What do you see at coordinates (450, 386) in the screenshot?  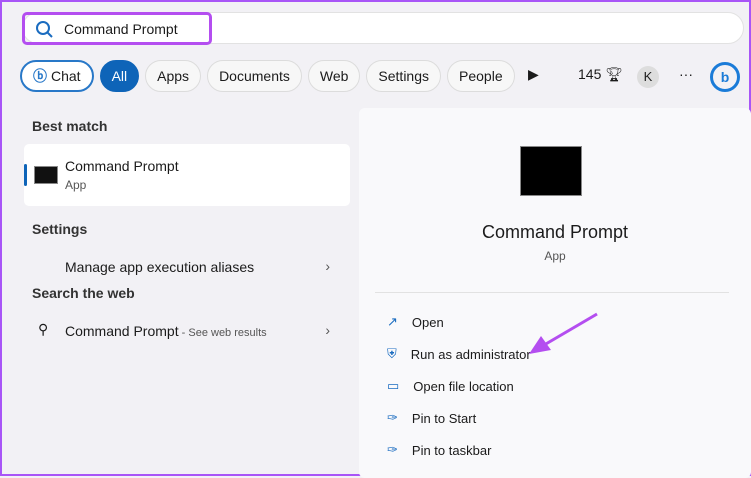 I see `action-open-file-location: ▭ Open file location` at bounding box center [450, 386].